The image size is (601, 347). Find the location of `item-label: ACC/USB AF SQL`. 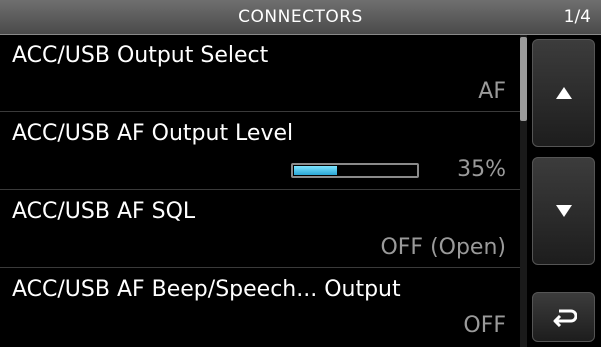

item-label: ACC/USB AF SQL is located at coordinates (104, 211).